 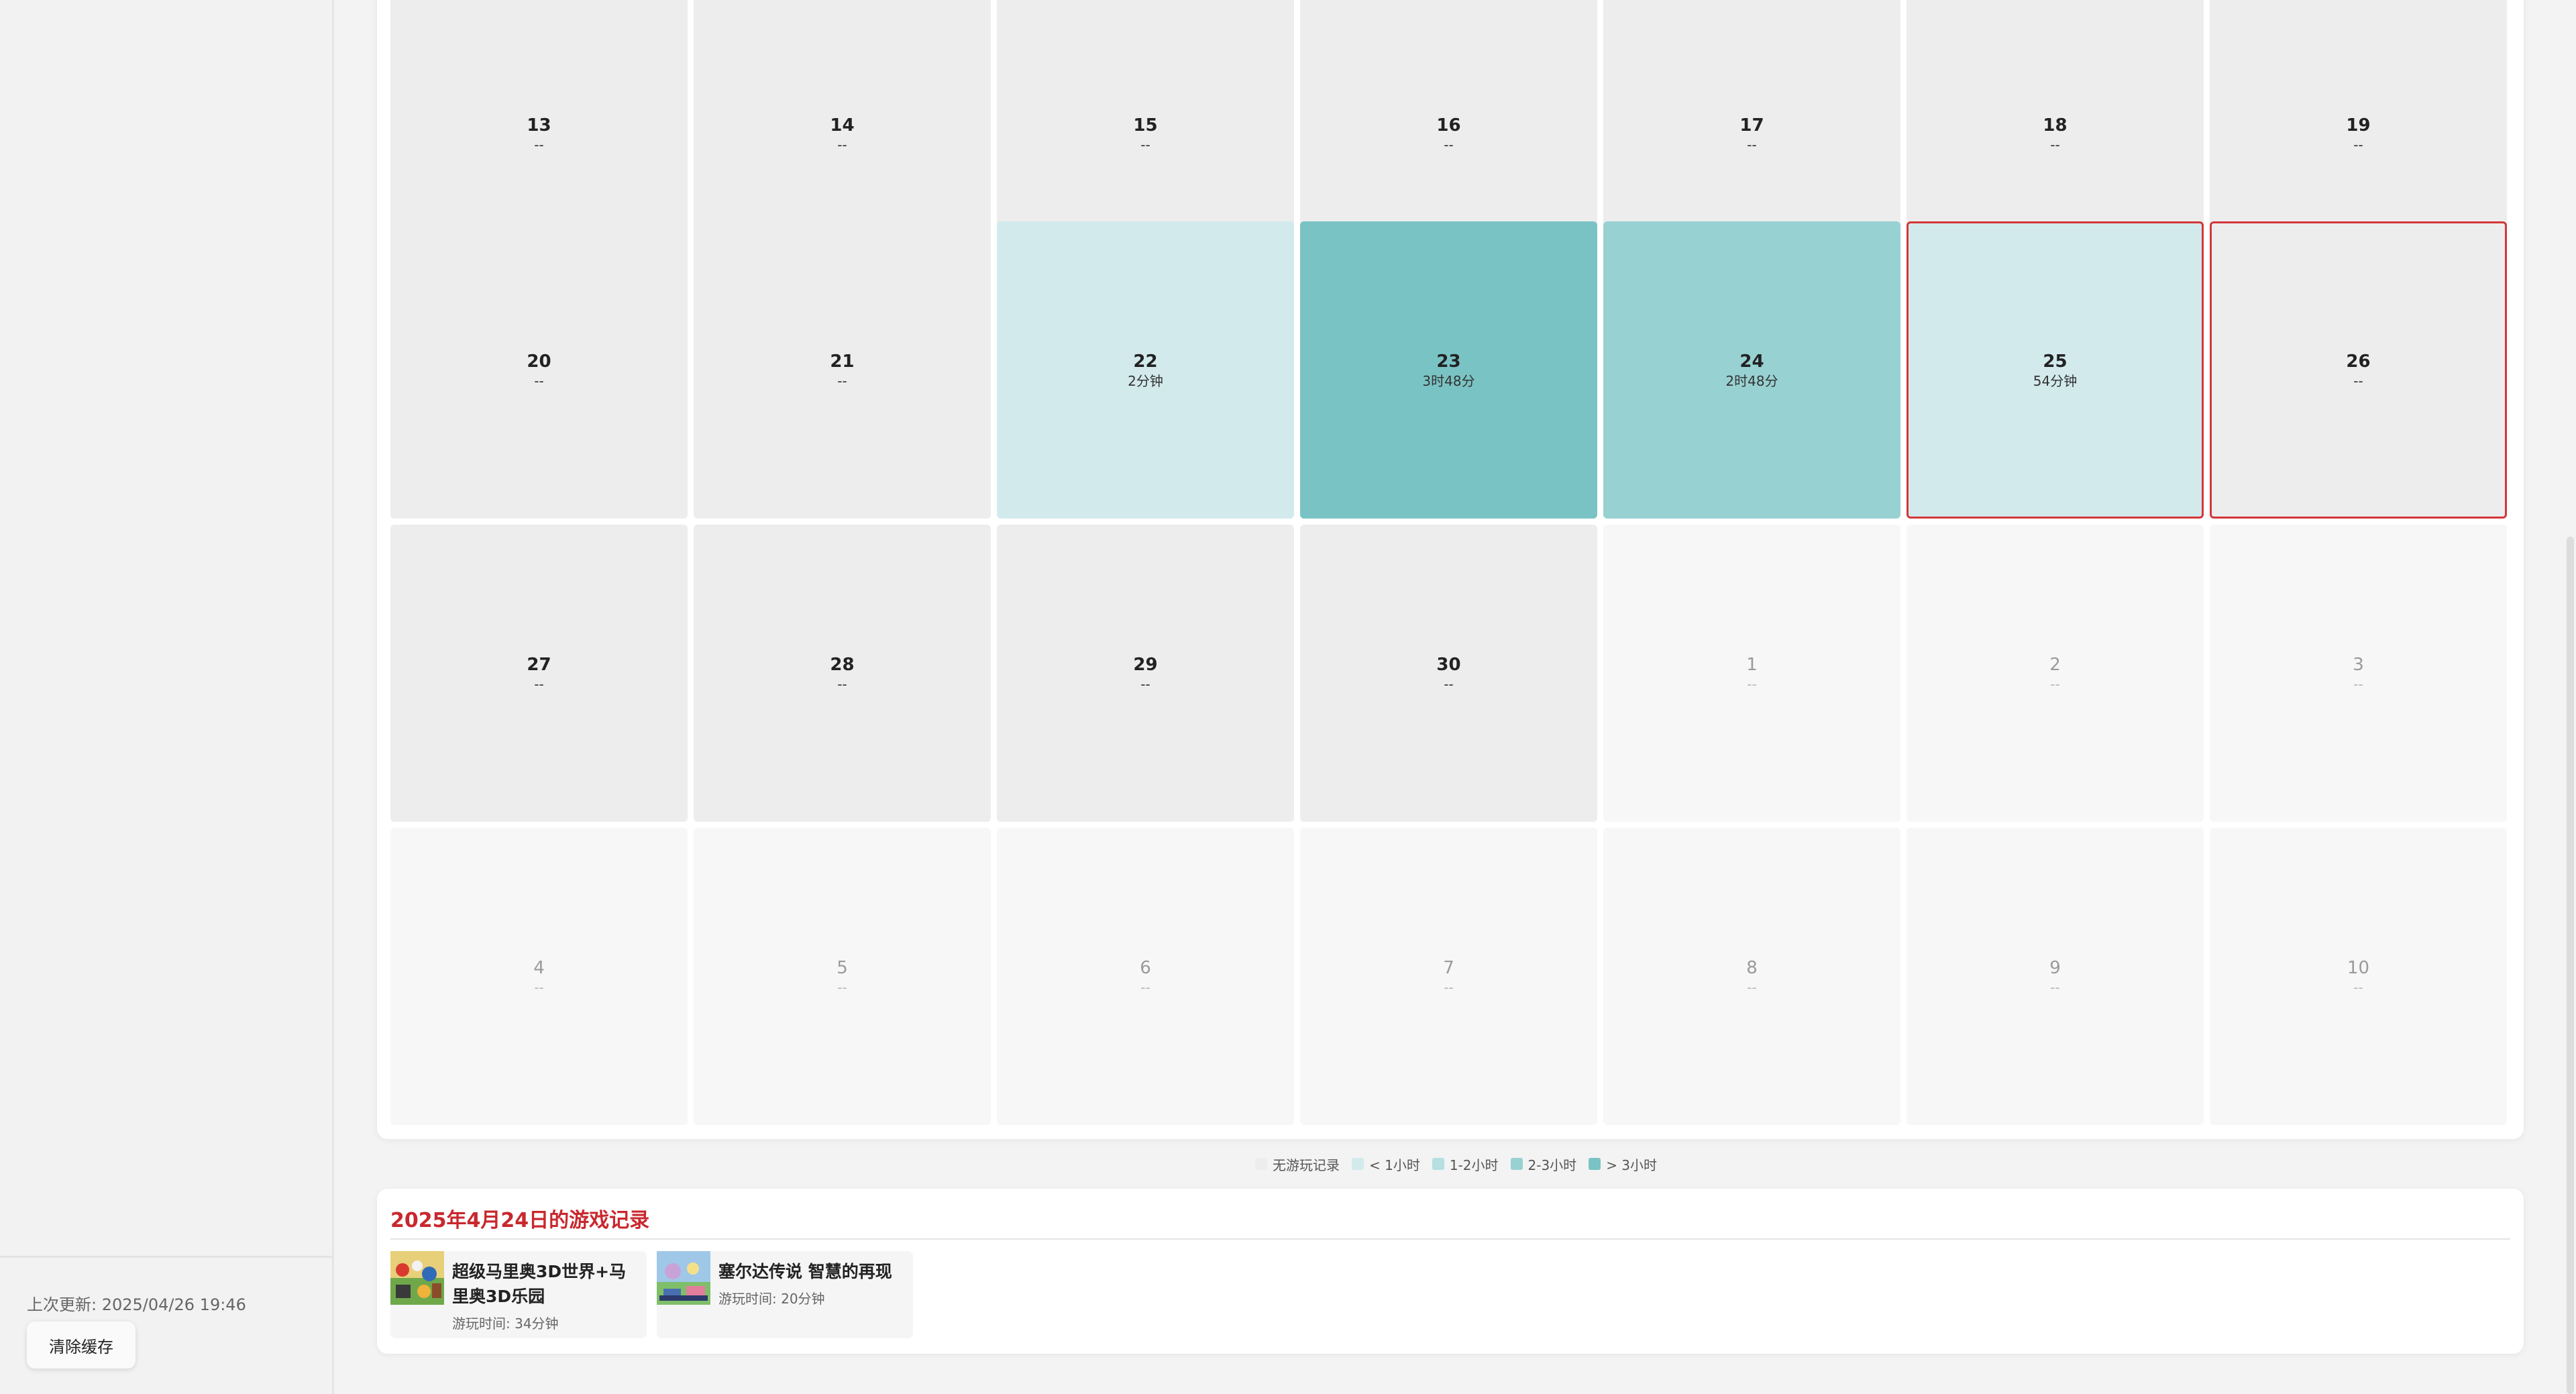 I want to click on scrollbar-thumb, so click(x=2570, y=965).